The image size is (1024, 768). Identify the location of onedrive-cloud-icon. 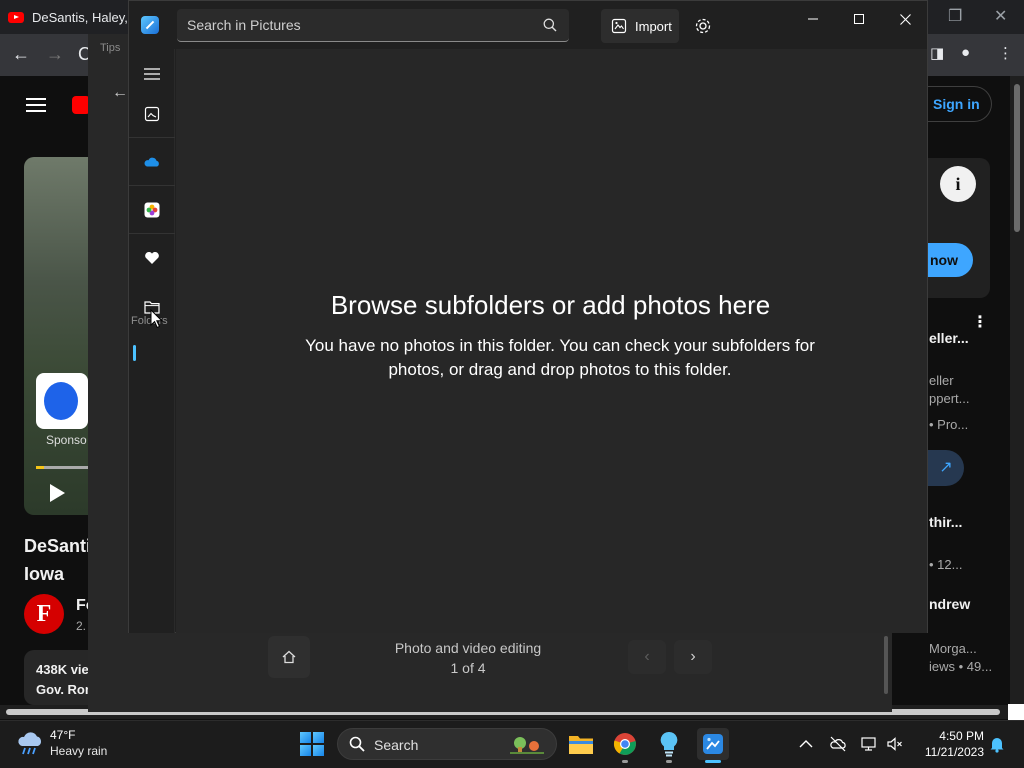
(151, 162).